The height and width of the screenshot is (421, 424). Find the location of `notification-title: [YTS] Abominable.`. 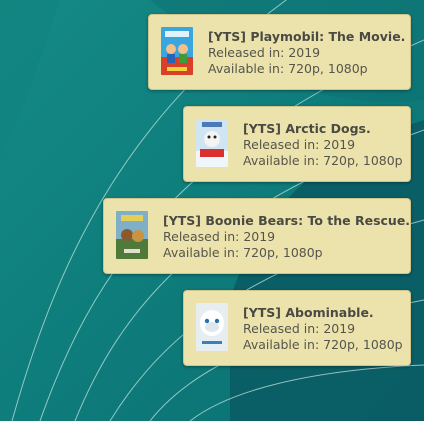

notification-title: [YTS] Abominable. is located at coordinates (308, 312).